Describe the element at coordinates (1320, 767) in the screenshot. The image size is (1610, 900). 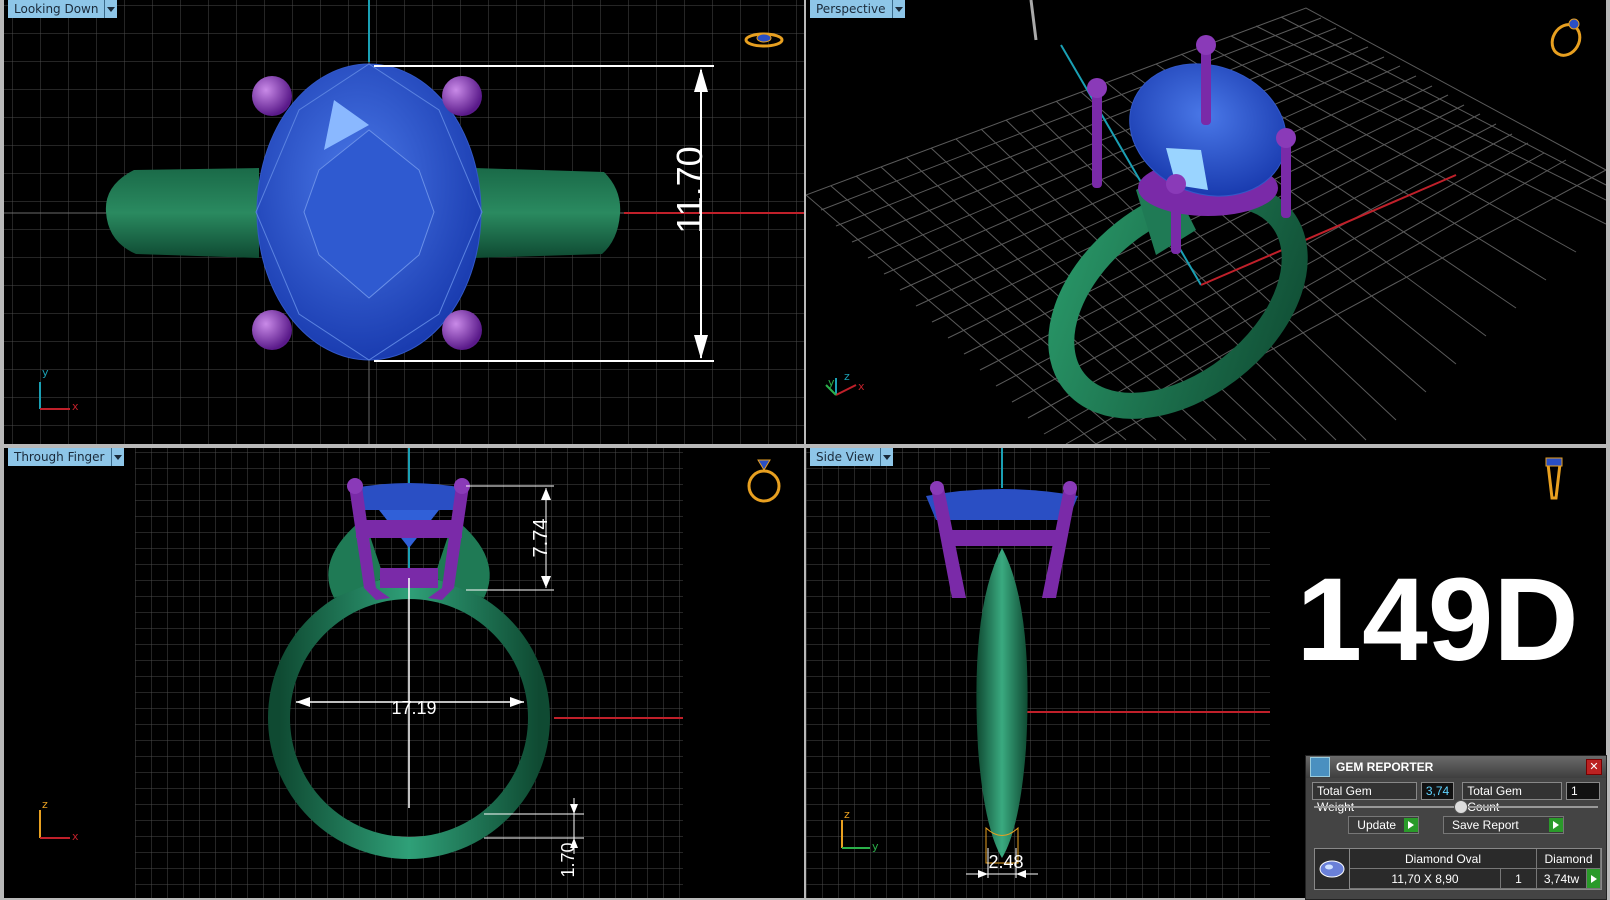
I see `gem-reporter-logo-icon` at that location.